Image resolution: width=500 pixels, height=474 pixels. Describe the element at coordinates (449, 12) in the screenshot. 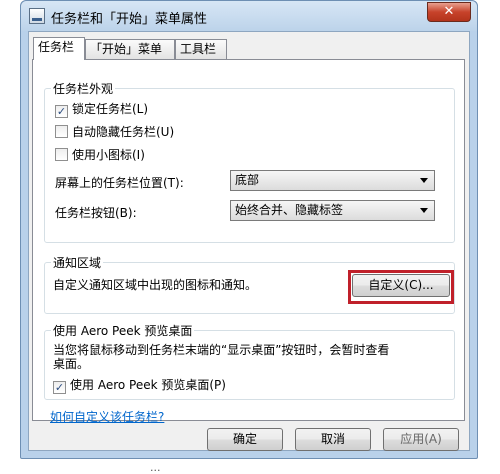

I see `close-button: ✕` at that location.